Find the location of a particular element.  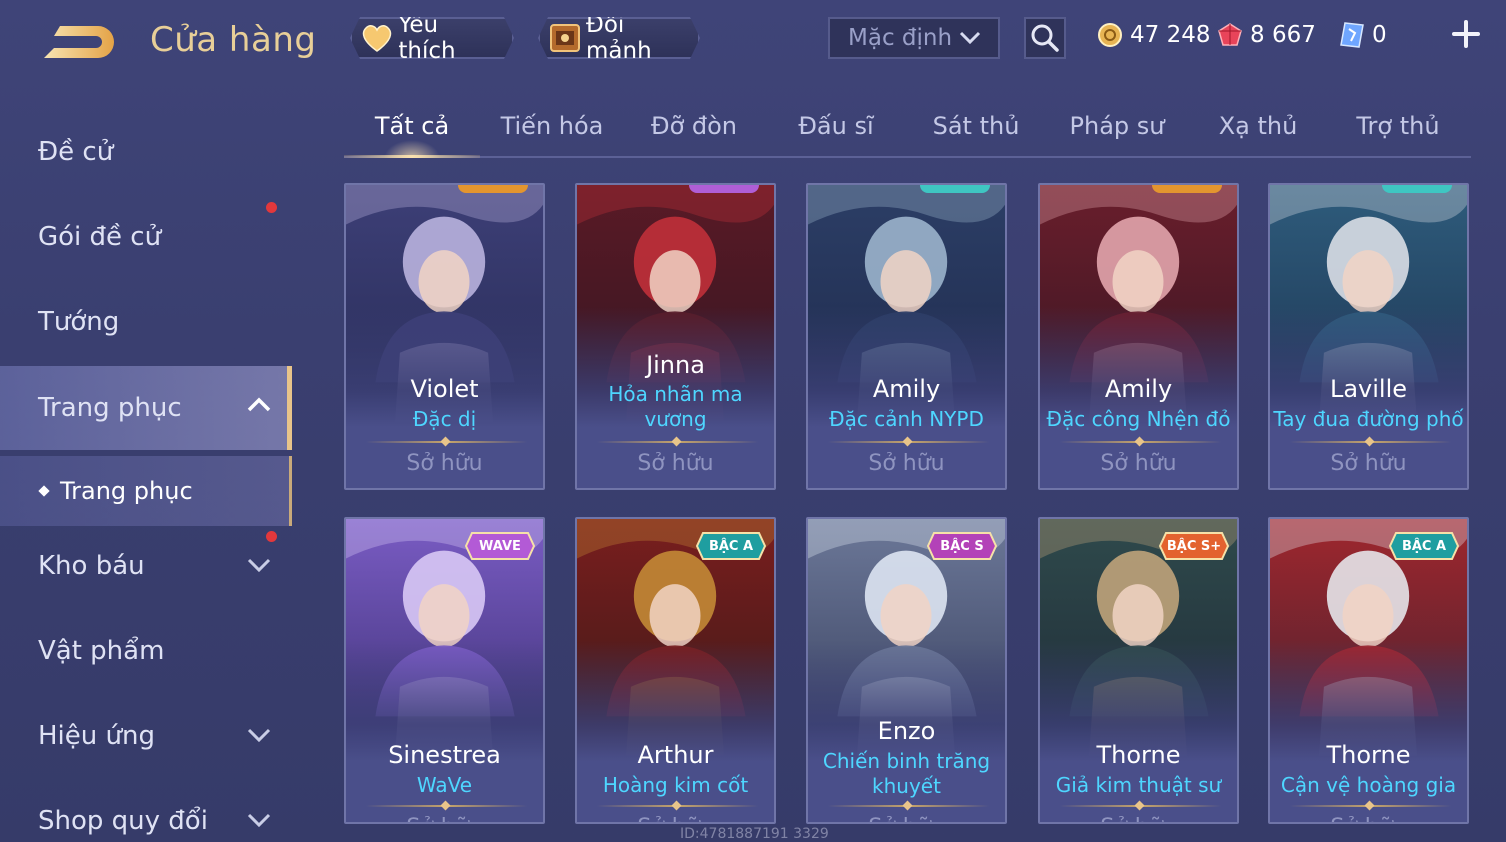

sidebar-item-featured: Đề cử is located at coordinates (146, 152).